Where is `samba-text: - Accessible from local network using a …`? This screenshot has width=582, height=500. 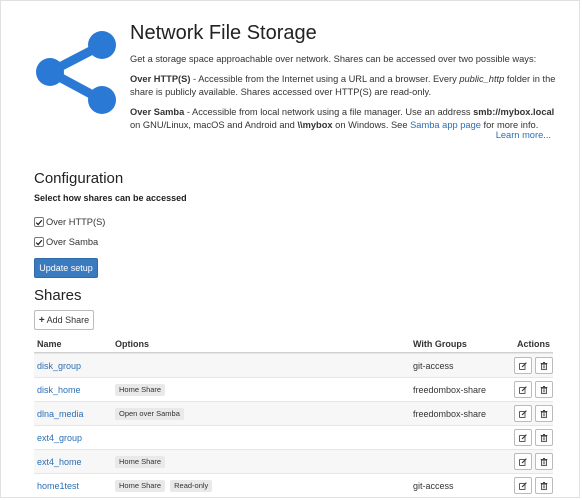
samba-text: - Accessible from local network using a … is located at coordinates (329, 112).